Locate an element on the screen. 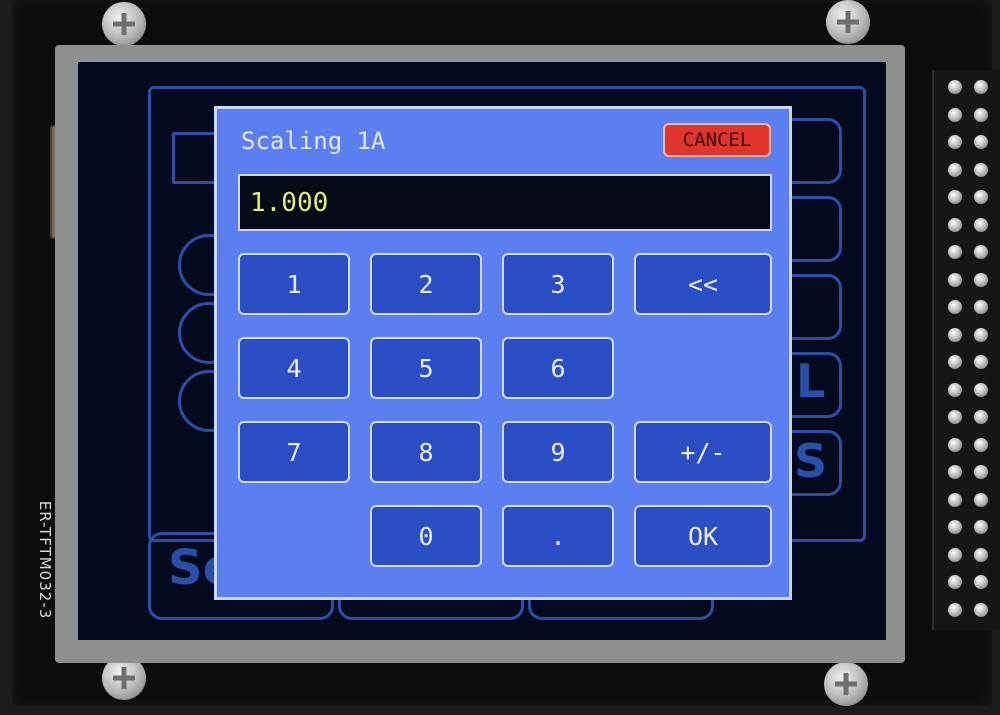 This screenshot has height=715, width=1000. key-4: 4 is located at coordinates (294, 368).